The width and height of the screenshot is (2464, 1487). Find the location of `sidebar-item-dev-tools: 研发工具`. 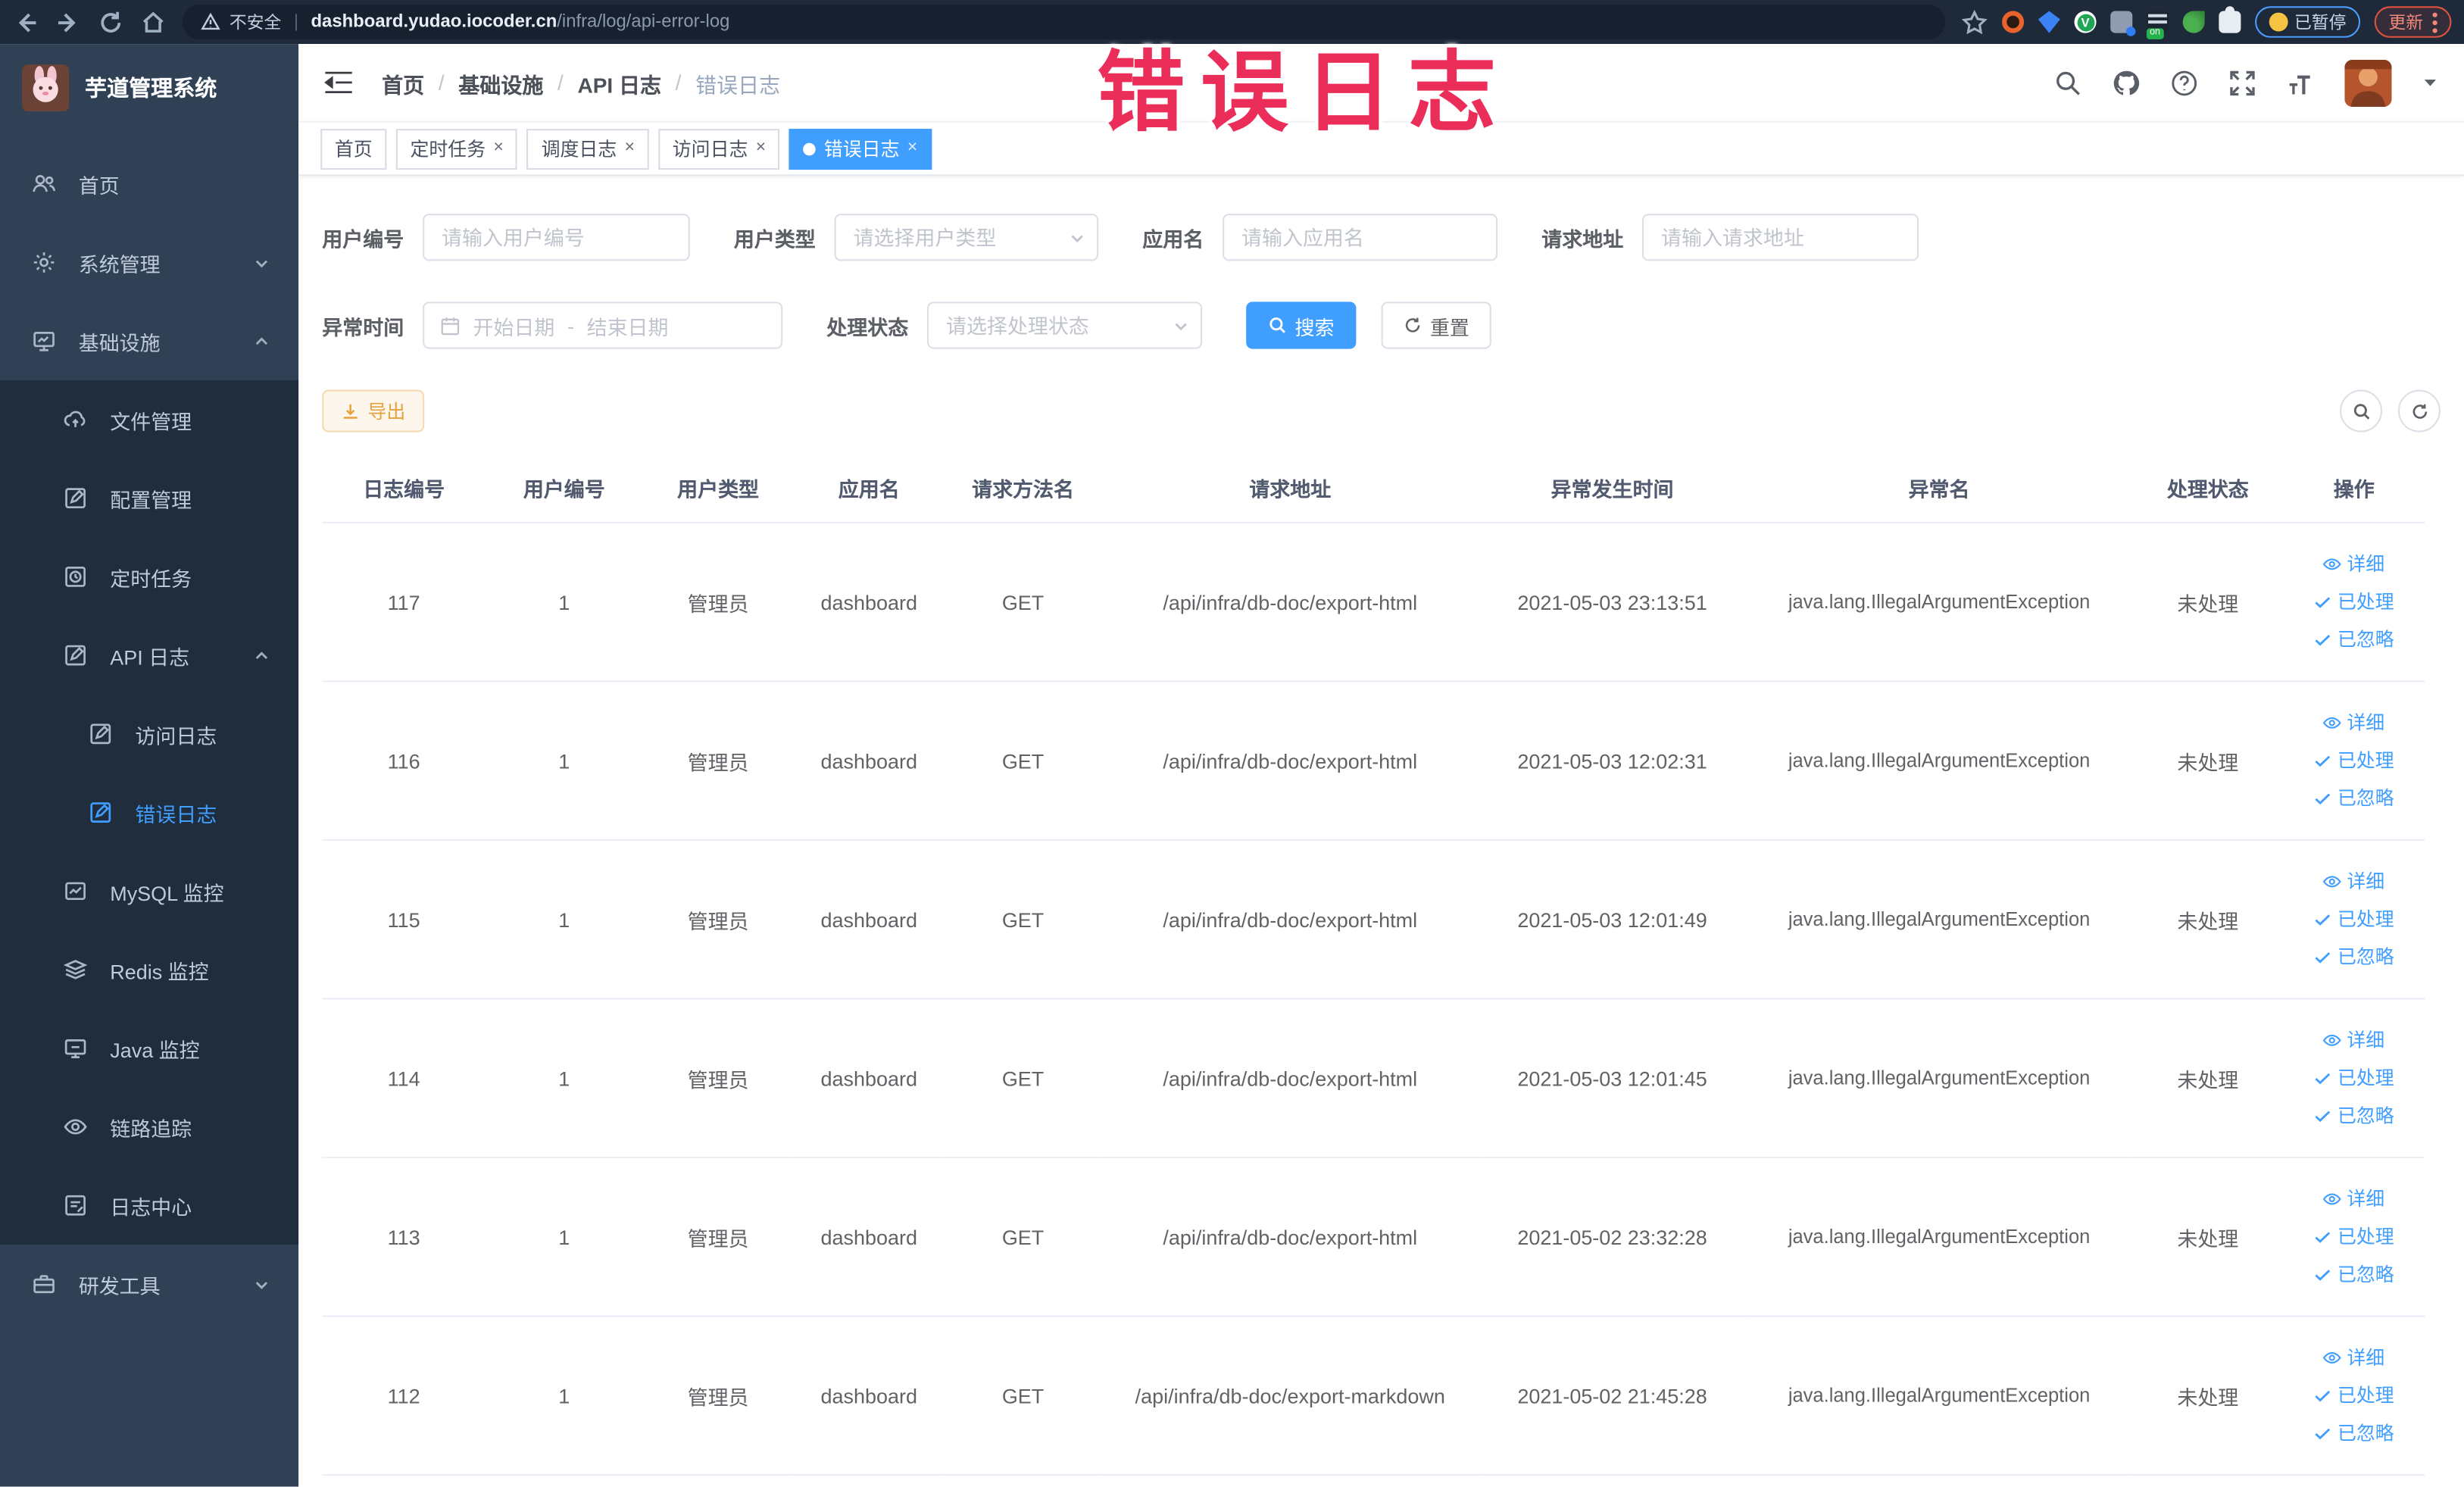

sidebar-item-dev-tools: 研发工具 is located at coordinates (149, 1284).